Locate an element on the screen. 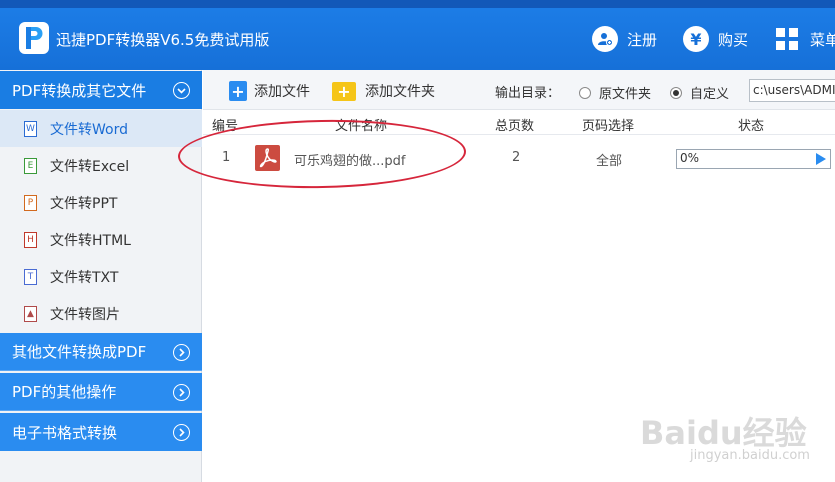  column-header-pages: 总页数 is located at coordinates (515, 126).